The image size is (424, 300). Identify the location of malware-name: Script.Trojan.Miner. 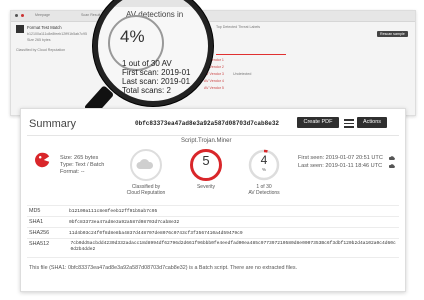
(206, 141).